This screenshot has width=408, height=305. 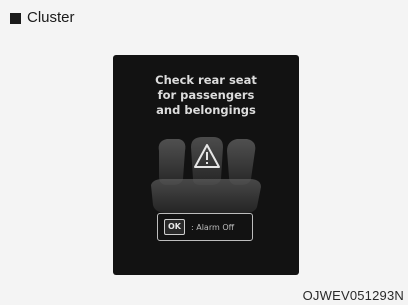 What do you see at coordinates (15, 18) in the screenshot?
I see `bullet-square-icon` at bounding box center [15, 18].